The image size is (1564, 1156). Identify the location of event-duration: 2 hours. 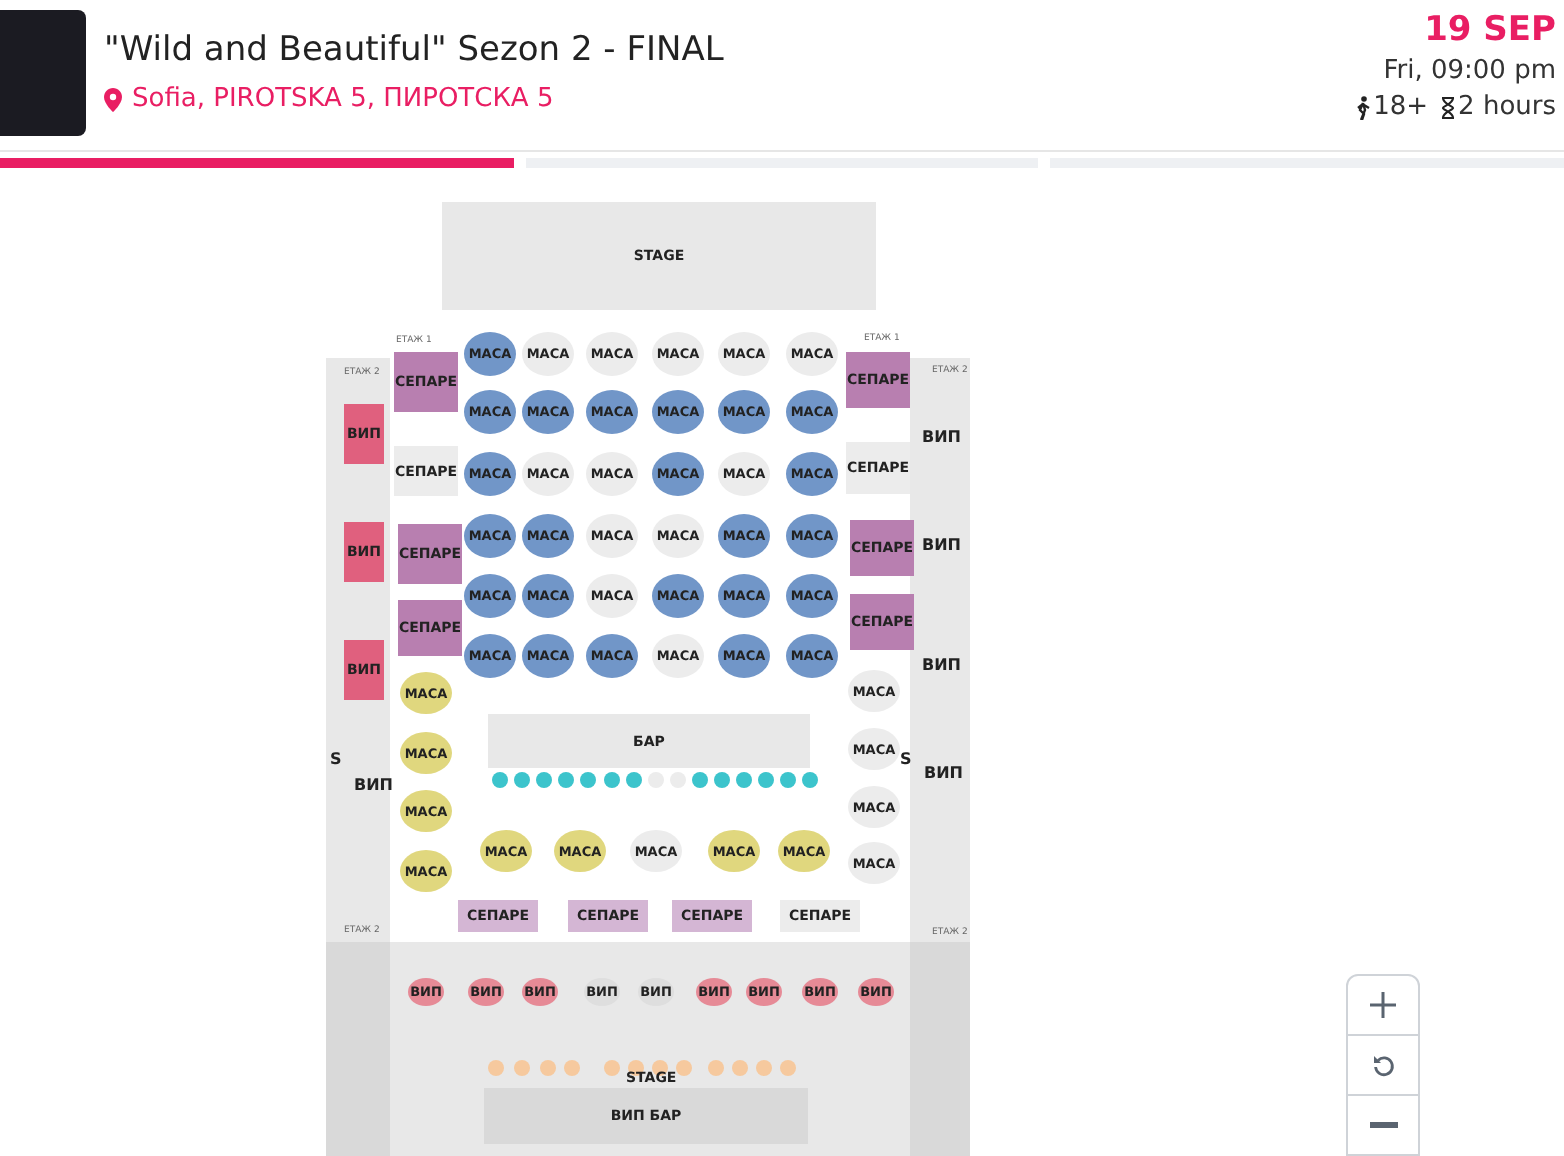
(1507, 107).